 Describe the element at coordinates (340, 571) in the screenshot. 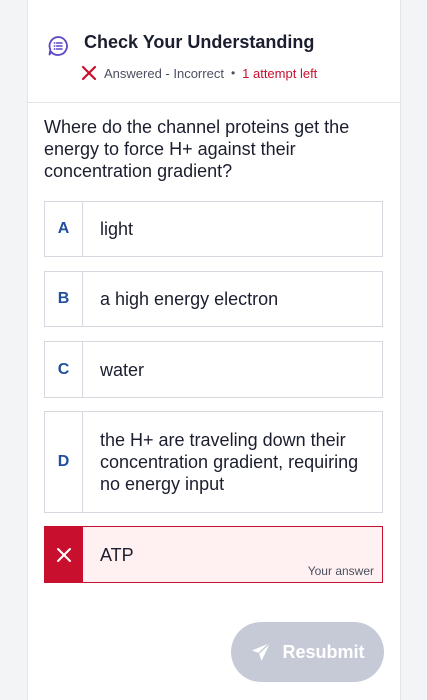

I see `your-answer-label: Your answer` at that location.